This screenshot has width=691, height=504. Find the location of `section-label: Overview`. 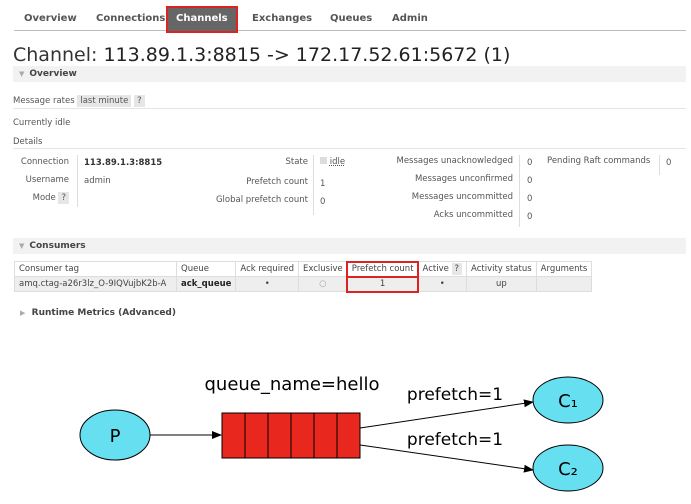

section-label: Overview is located at coordinates (53, 74).